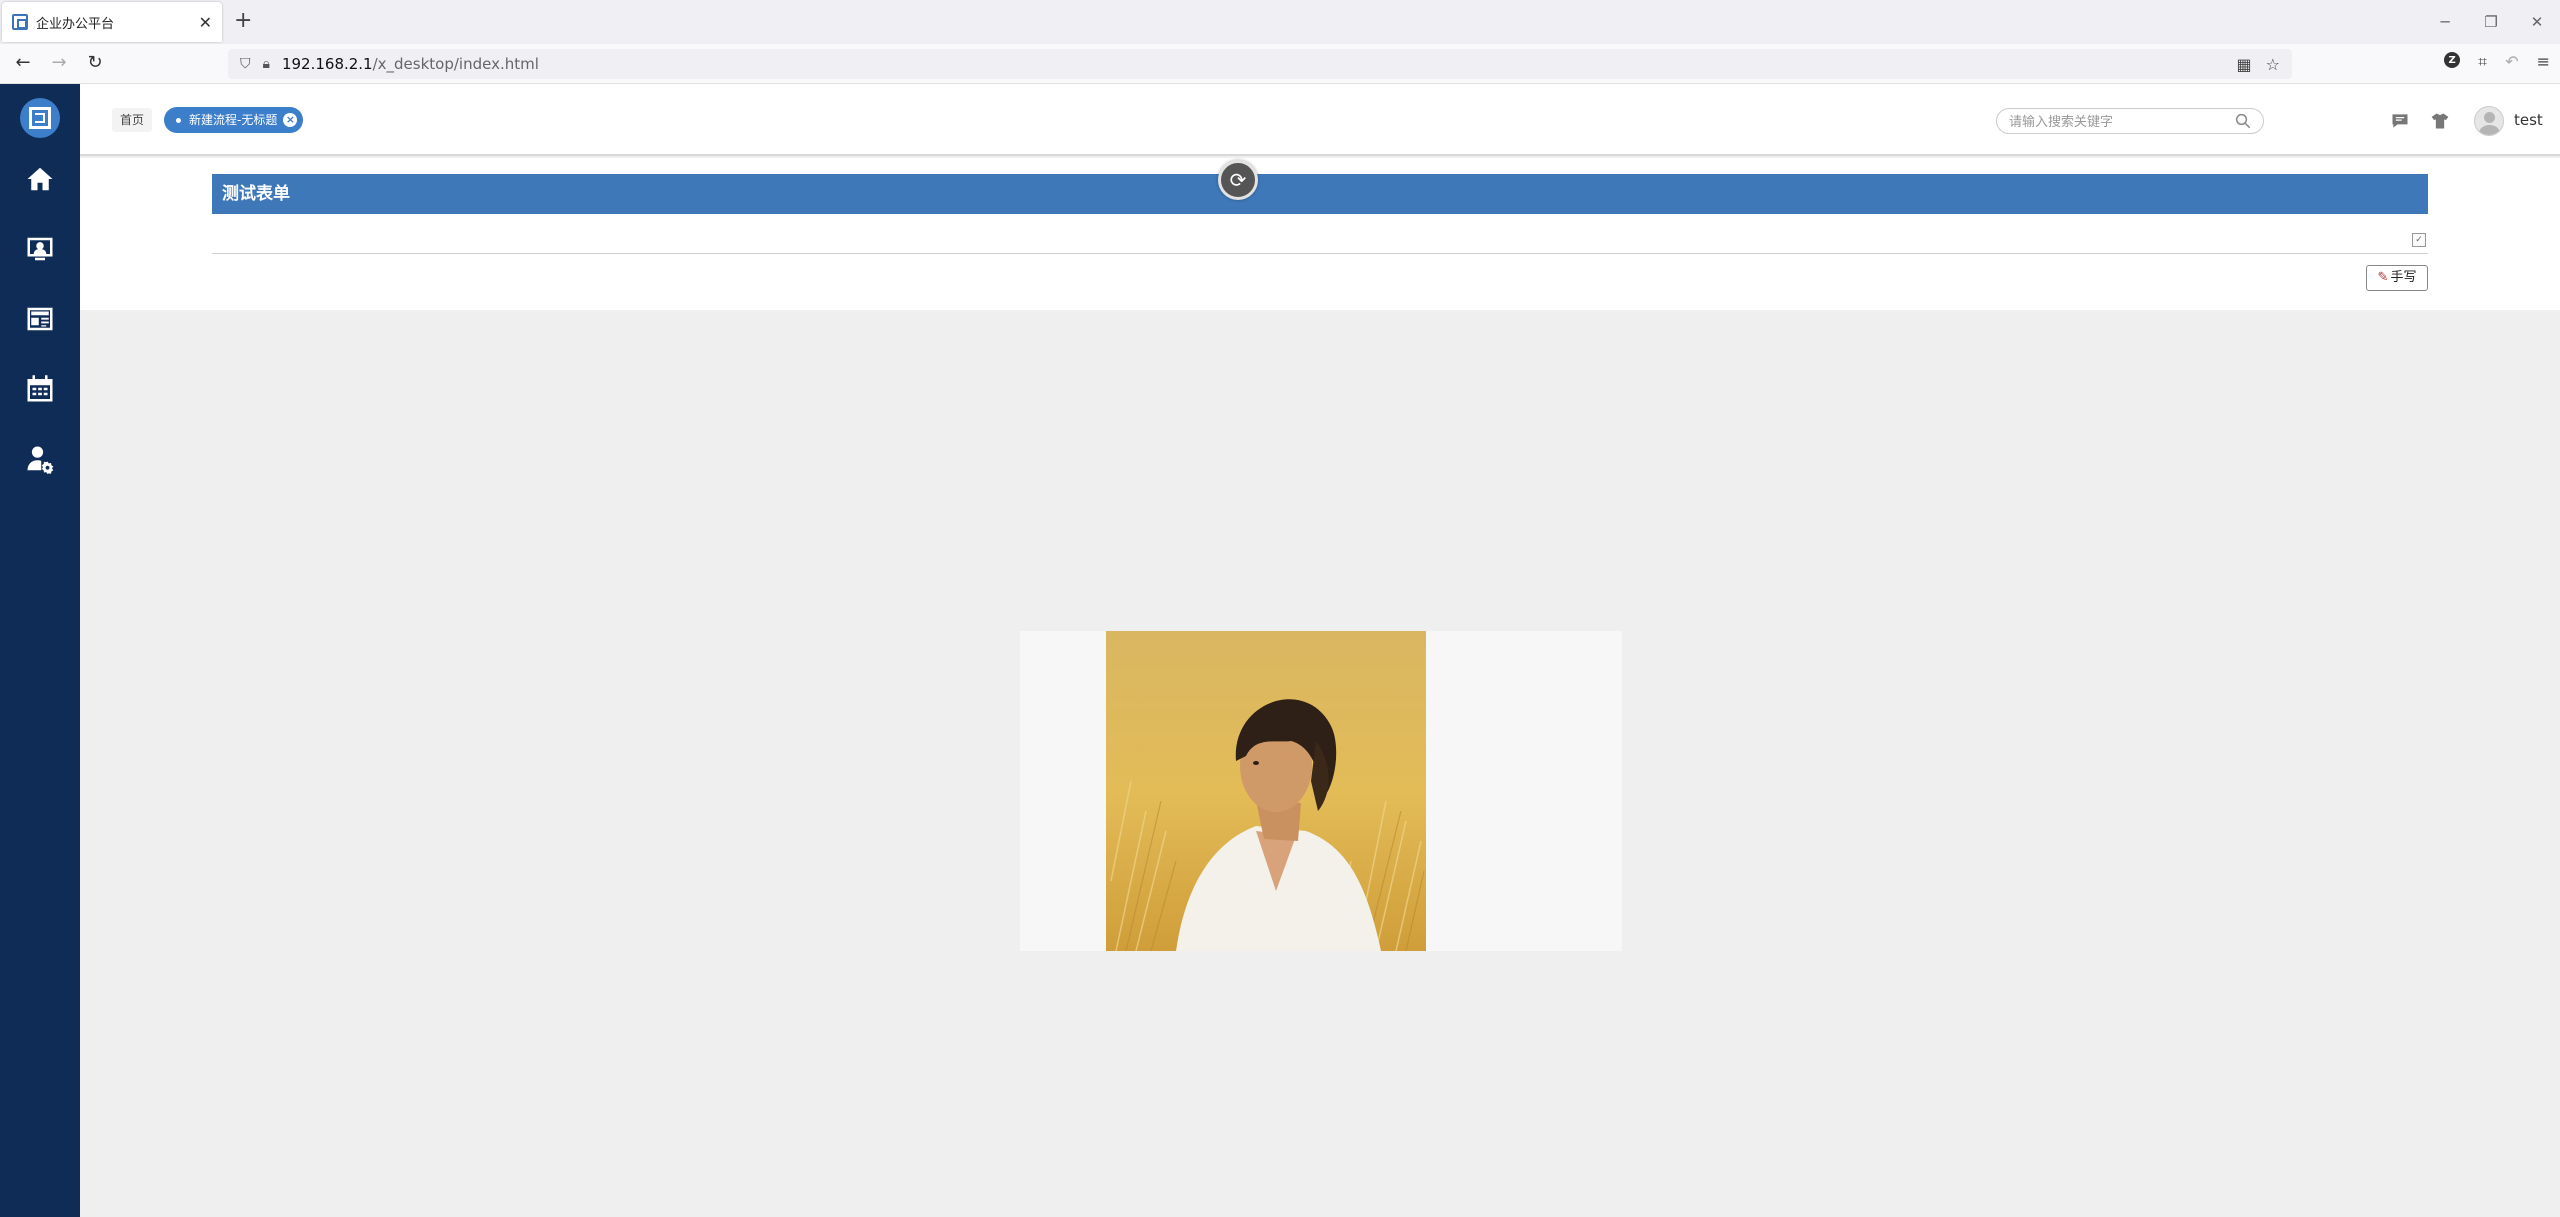  Describe the element at coordinates (2403, 277) in the screenshot. I see `handwrite-label: 手写` at that location.